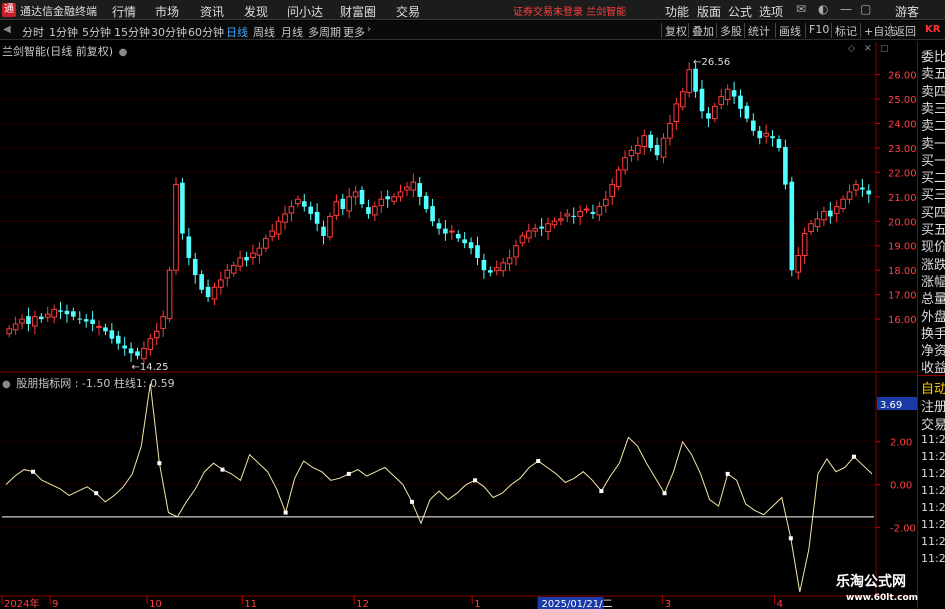 This screenshot has width=945, height=609. What do you see at coordinates (933, 75) in the screenshot?
I see `quote-field-label: 卖五` at bounding box center [933, 75].